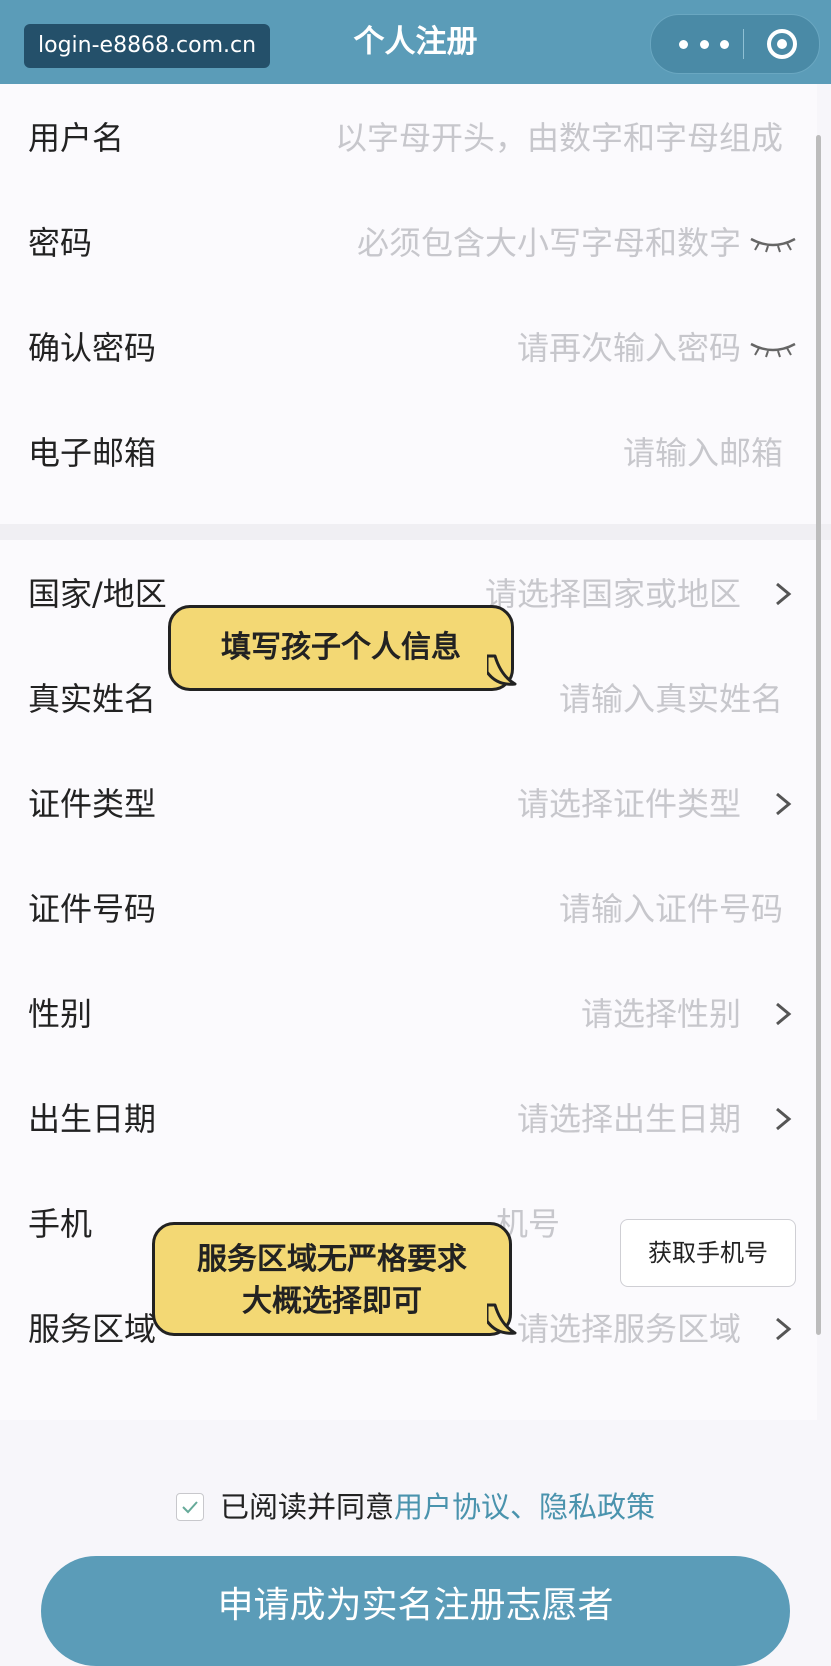 This screenshot has width=831, height=1666. What do you see at coordinates (629, 1329) in the screenshot?
I see `service-area-select: 请选择服务区域` at bounding box center [629, 1329].